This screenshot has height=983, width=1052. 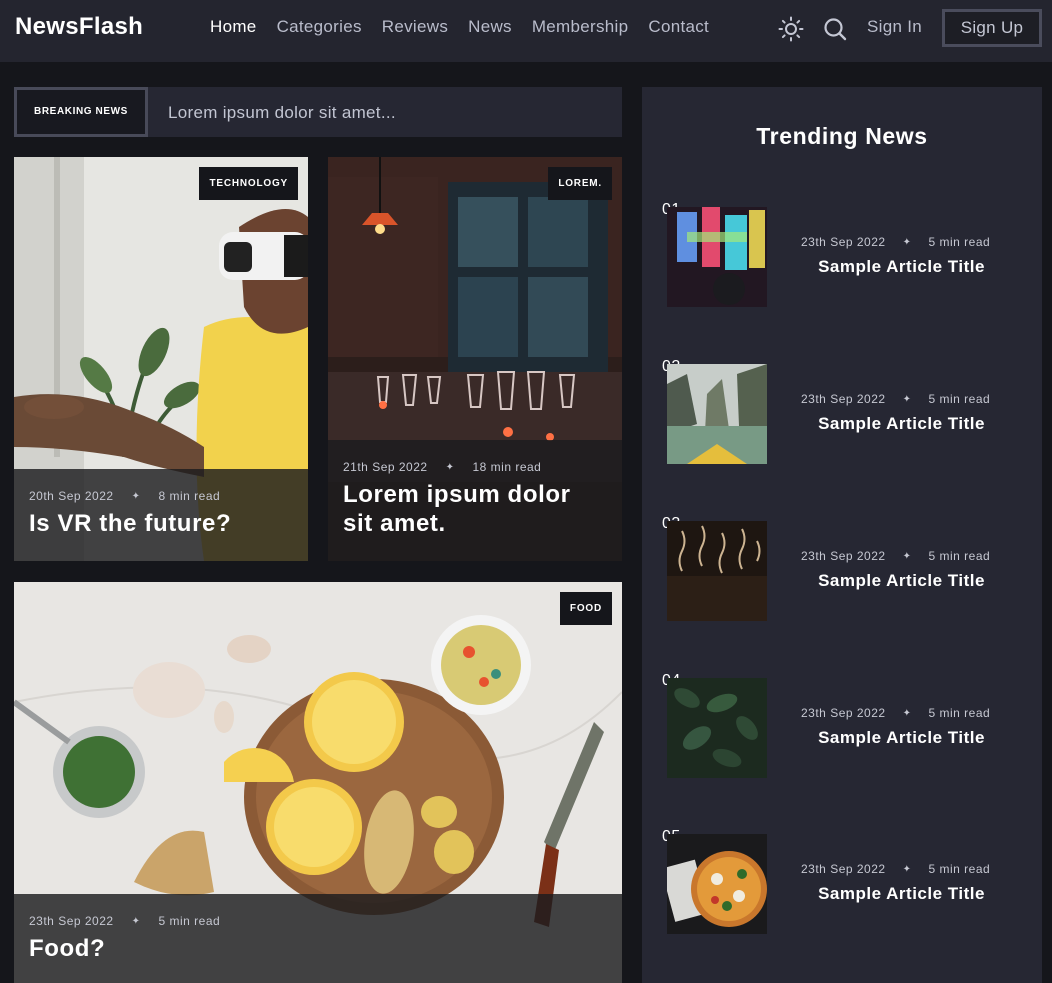 What do you see at coordinates (233, 27) in the screenshot?
I see `nav-home: Home` at bounding box center [233, 27].